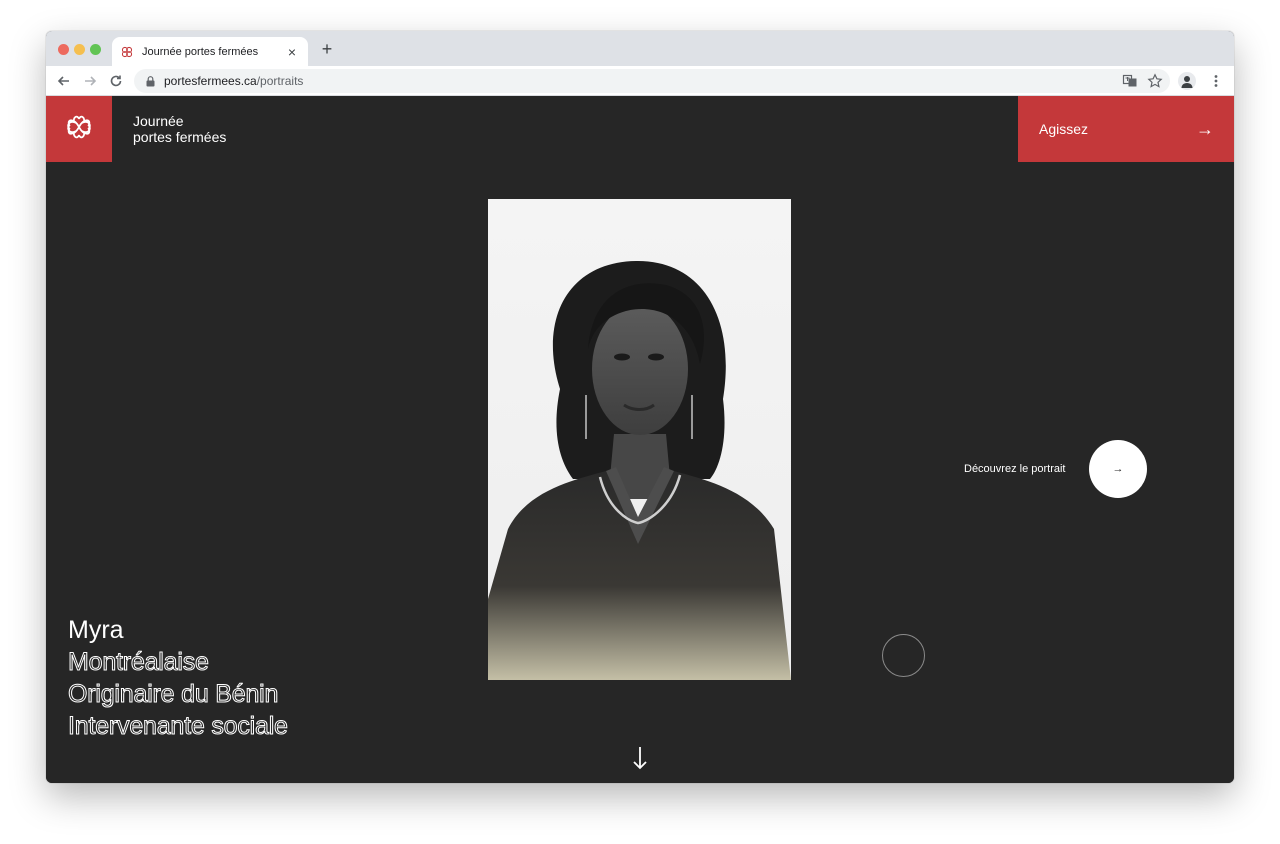  What do you see at coordinates (173, 694) in the screenshot?
I see `portrait-detail-origin: Originaire du Bénin` at bounding box center [173, 694].